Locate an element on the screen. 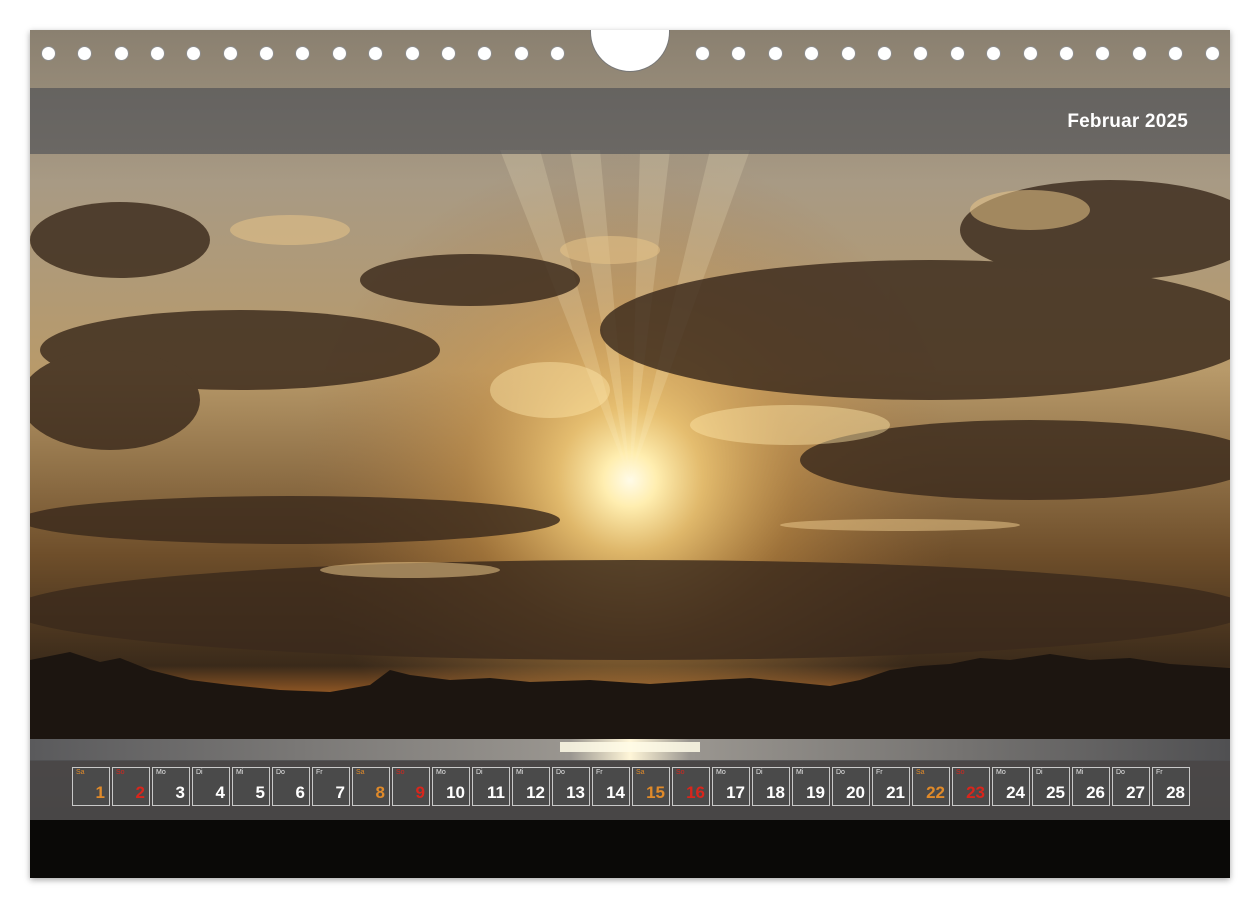 This screenshot has width=1260, height=908. day-cell: Mo10 is located at coordinates (451, 786).